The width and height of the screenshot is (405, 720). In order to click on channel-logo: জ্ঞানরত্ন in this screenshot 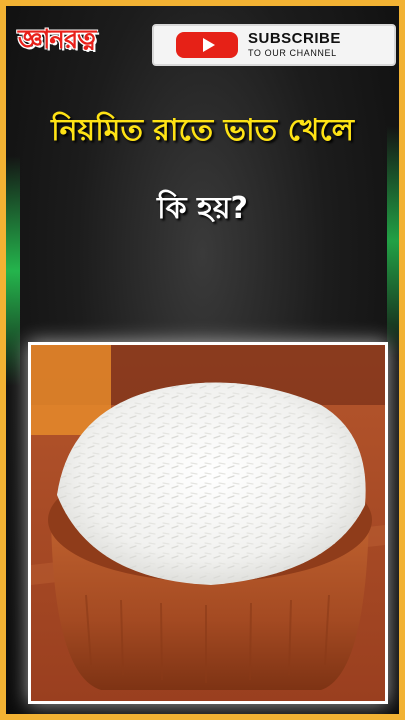, I will do `click(57, 40)`.